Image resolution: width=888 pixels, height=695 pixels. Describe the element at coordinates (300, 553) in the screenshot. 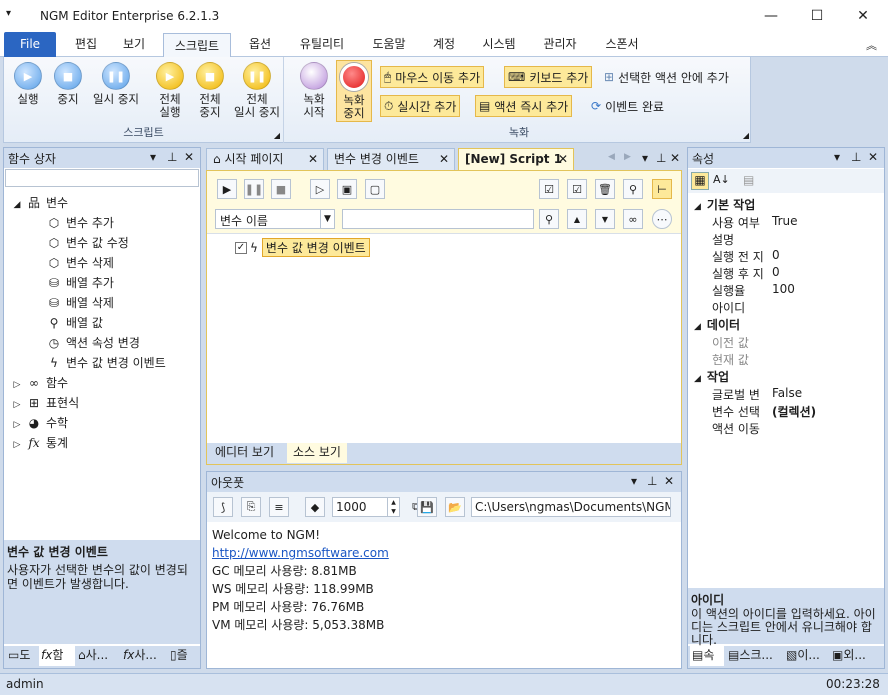

I see `website-link: http://www.ngmsoftware.com` at that location.